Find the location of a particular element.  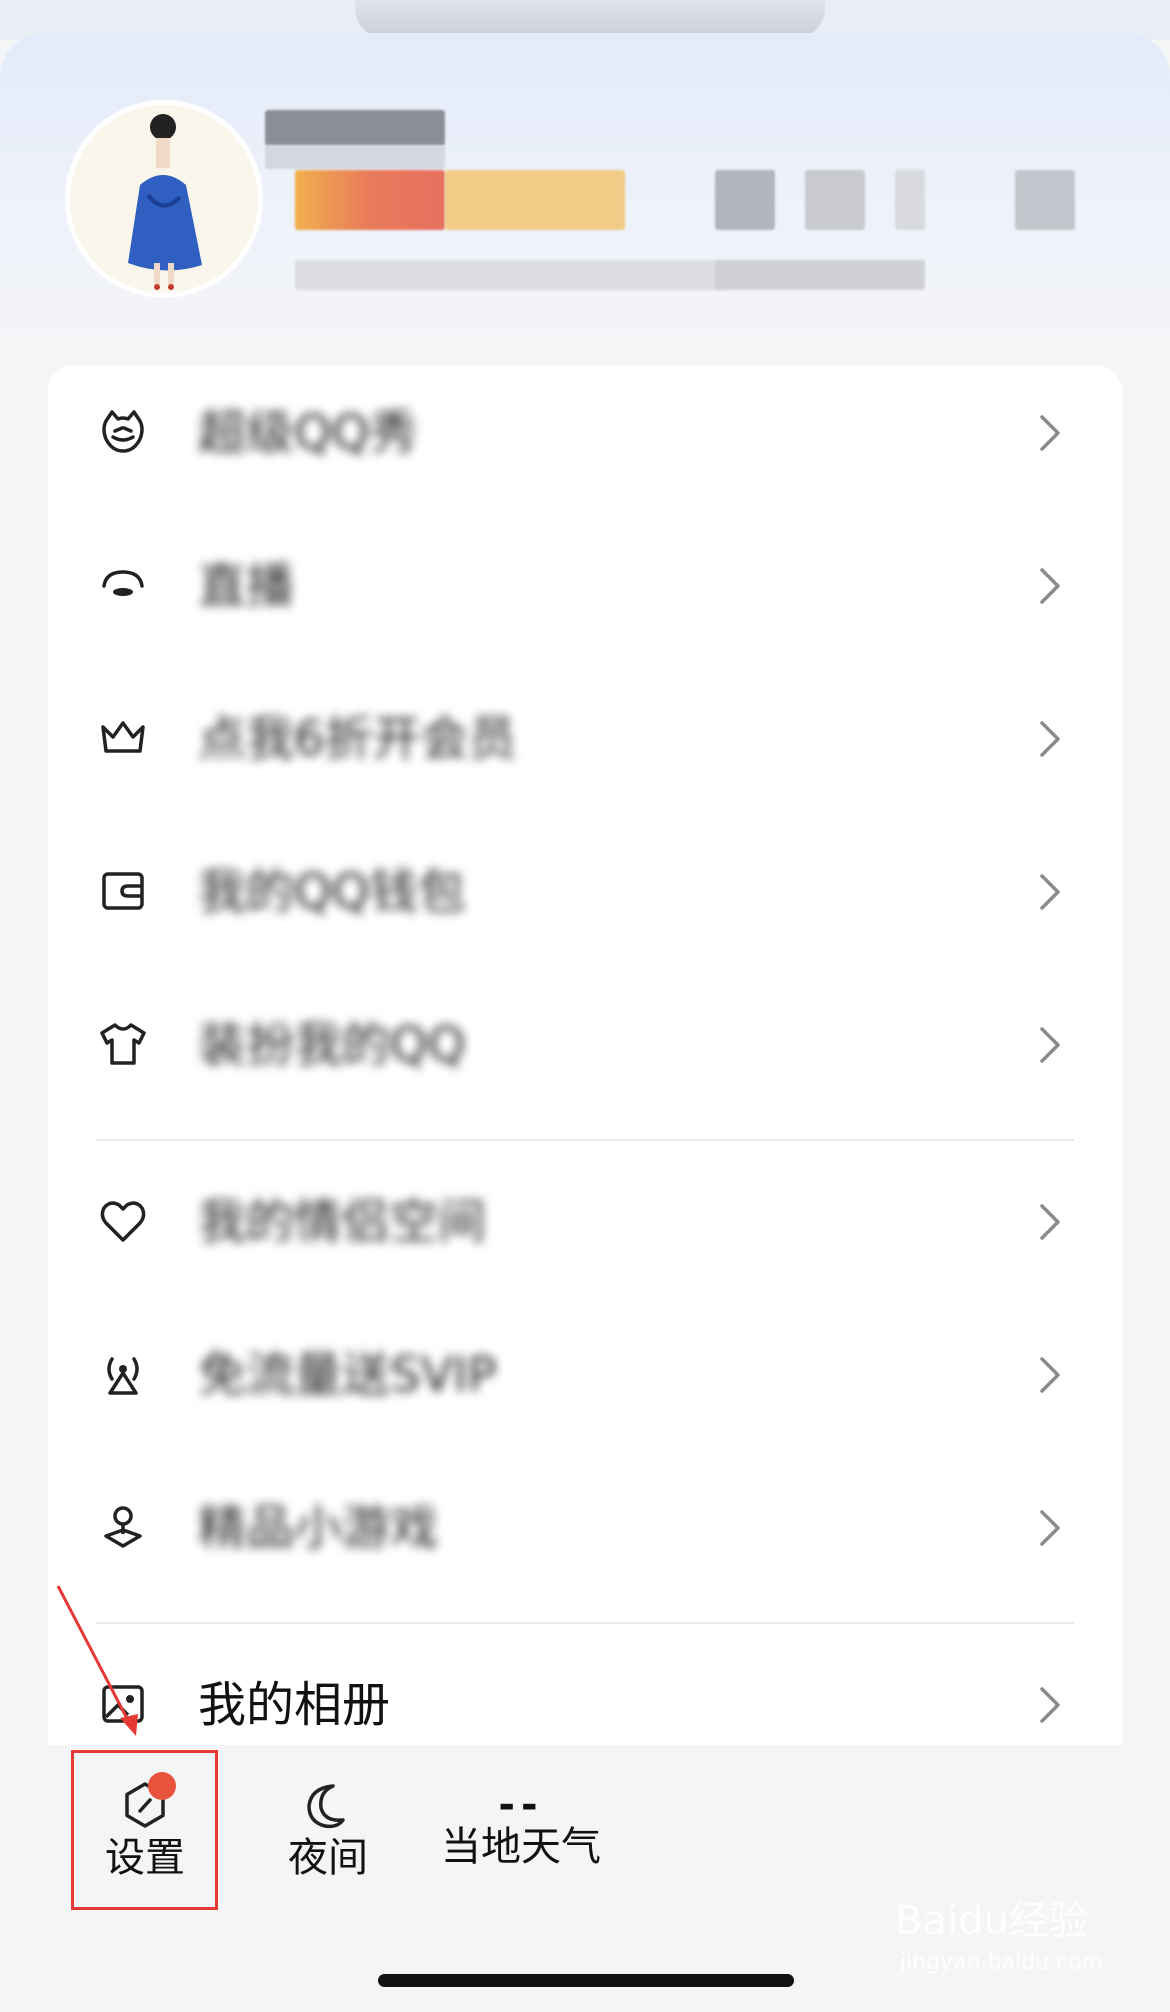

menu-item-label: 点我6折开会员 is located at coordinates (357, 739).